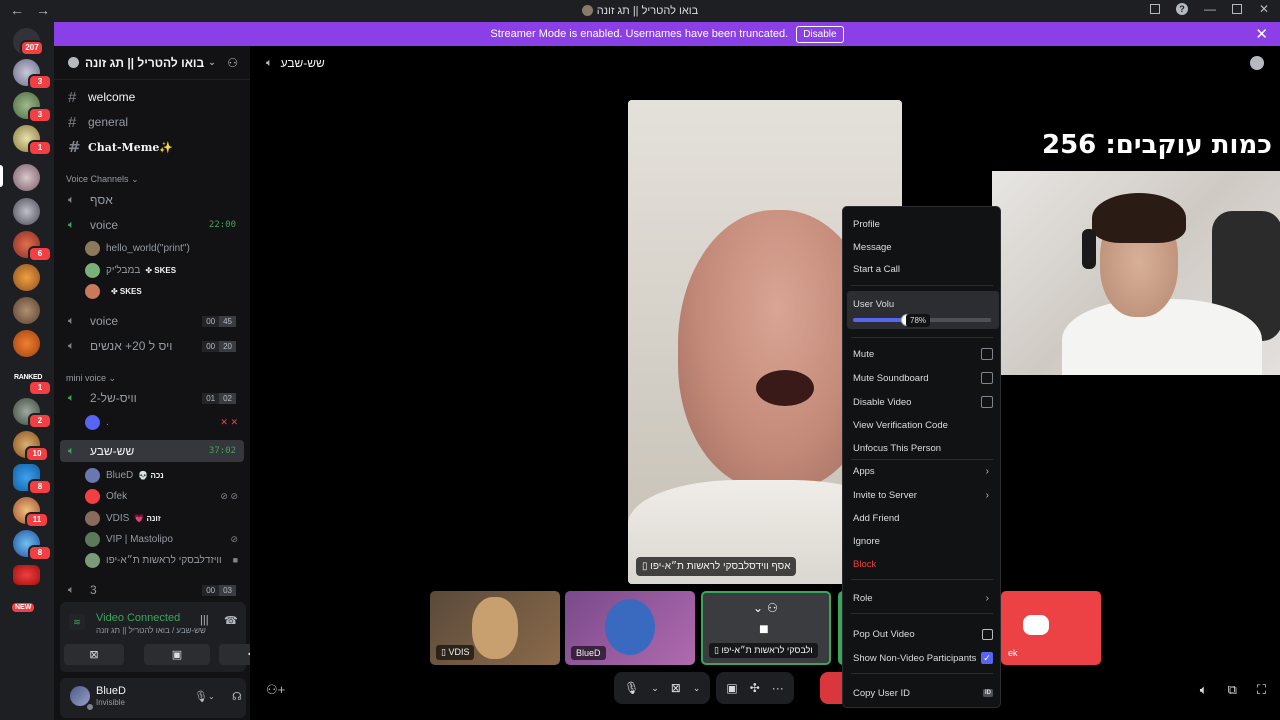 Image resolution: width=1280 pixels, height=720 pixels. I want to click on channel-general: # general, so click(152, 122).